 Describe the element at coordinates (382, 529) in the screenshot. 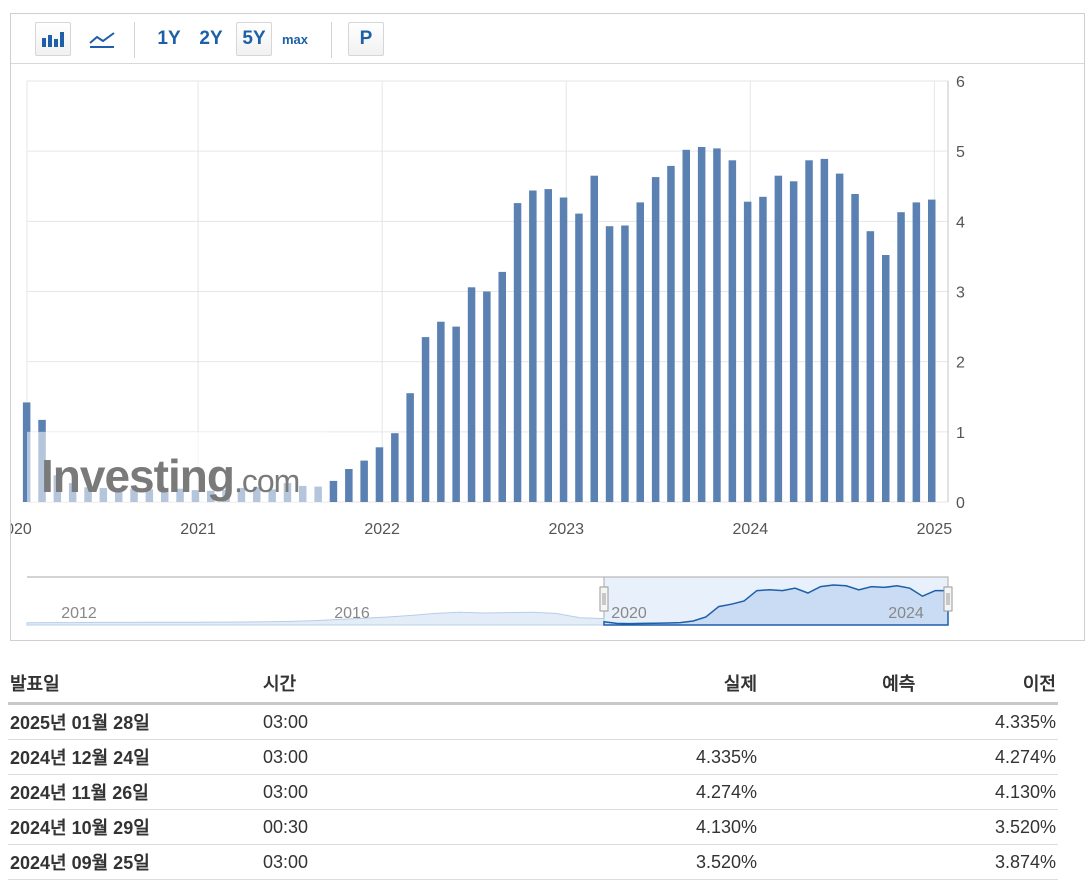

I see `x-tick-label: 2022` at that location.